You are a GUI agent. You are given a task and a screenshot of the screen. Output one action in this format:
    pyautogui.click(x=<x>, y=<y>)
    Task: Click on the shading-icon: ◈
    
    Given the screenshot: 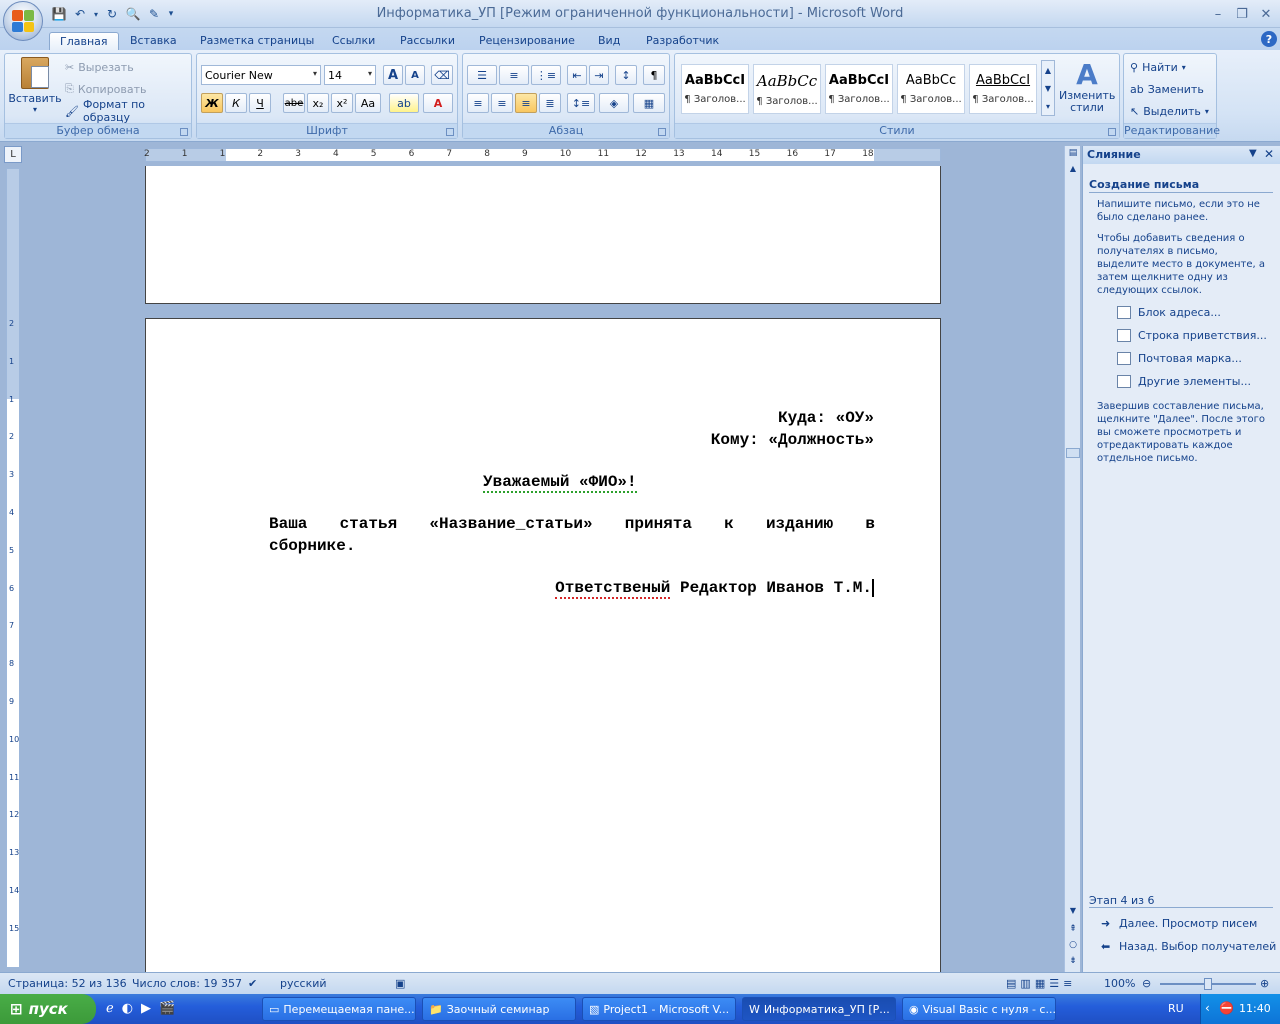 What is the action you would take?
    pyautogui.click(x=614, y=103)
    